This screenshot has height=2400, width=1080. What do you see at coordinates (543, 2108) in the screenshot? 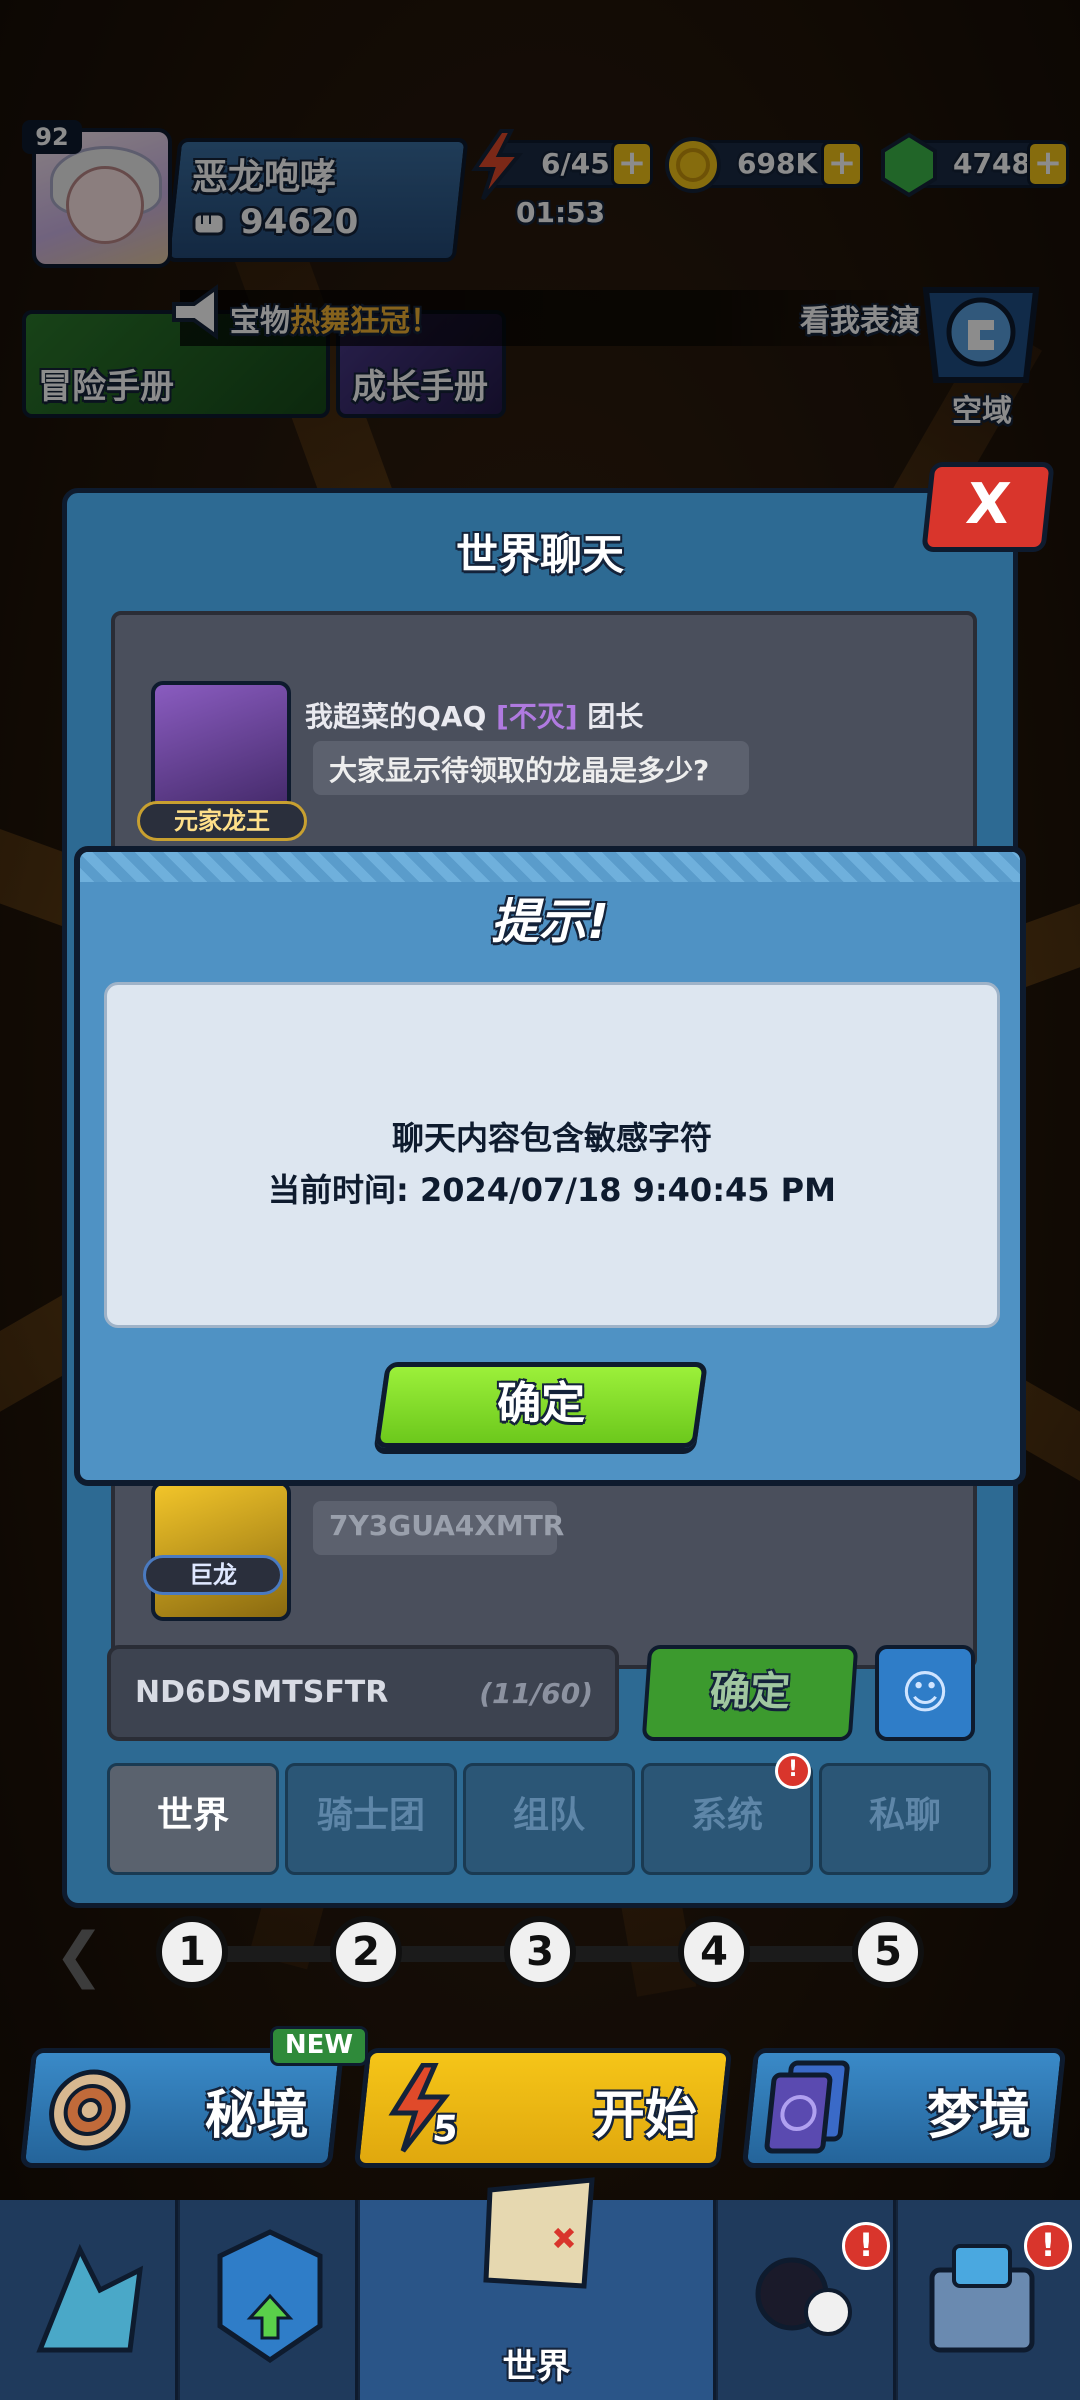
I see `start-button: 5 开始` at bounding box center [543, 2108].